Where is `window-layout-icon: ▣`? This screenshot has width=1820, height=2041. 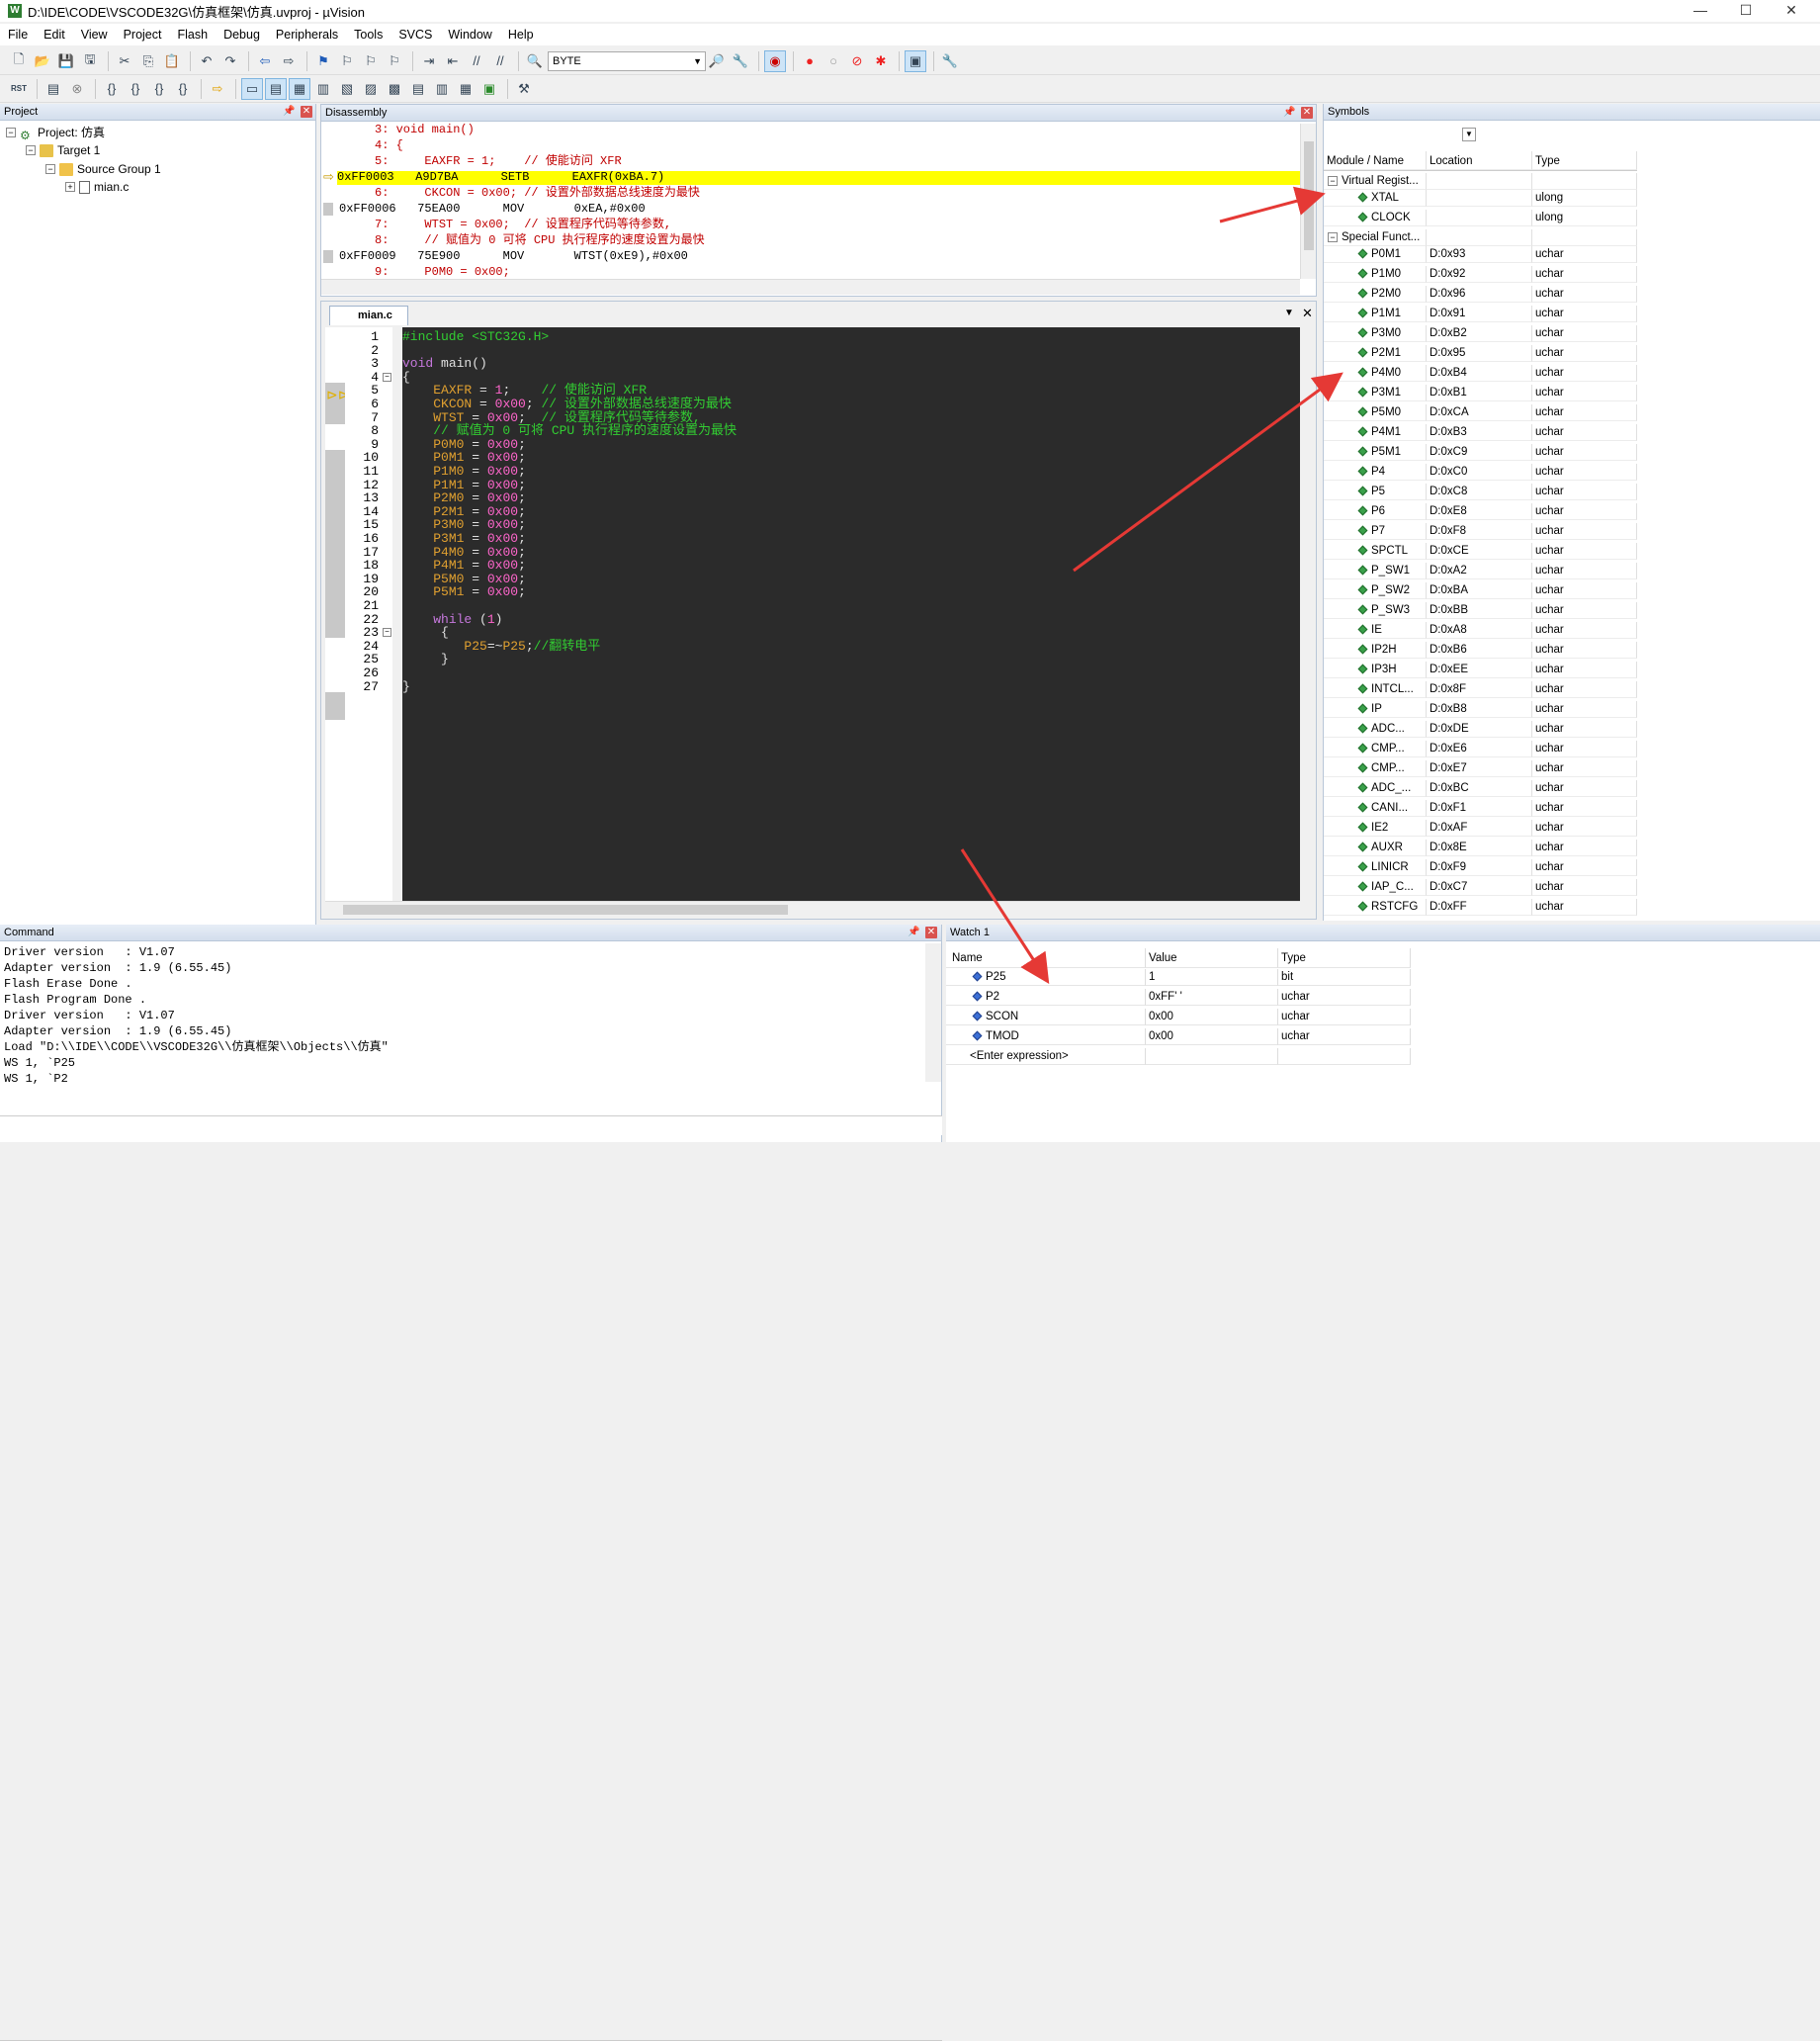 window-layout-icon: ▣ is located at coordinates (915, 60).